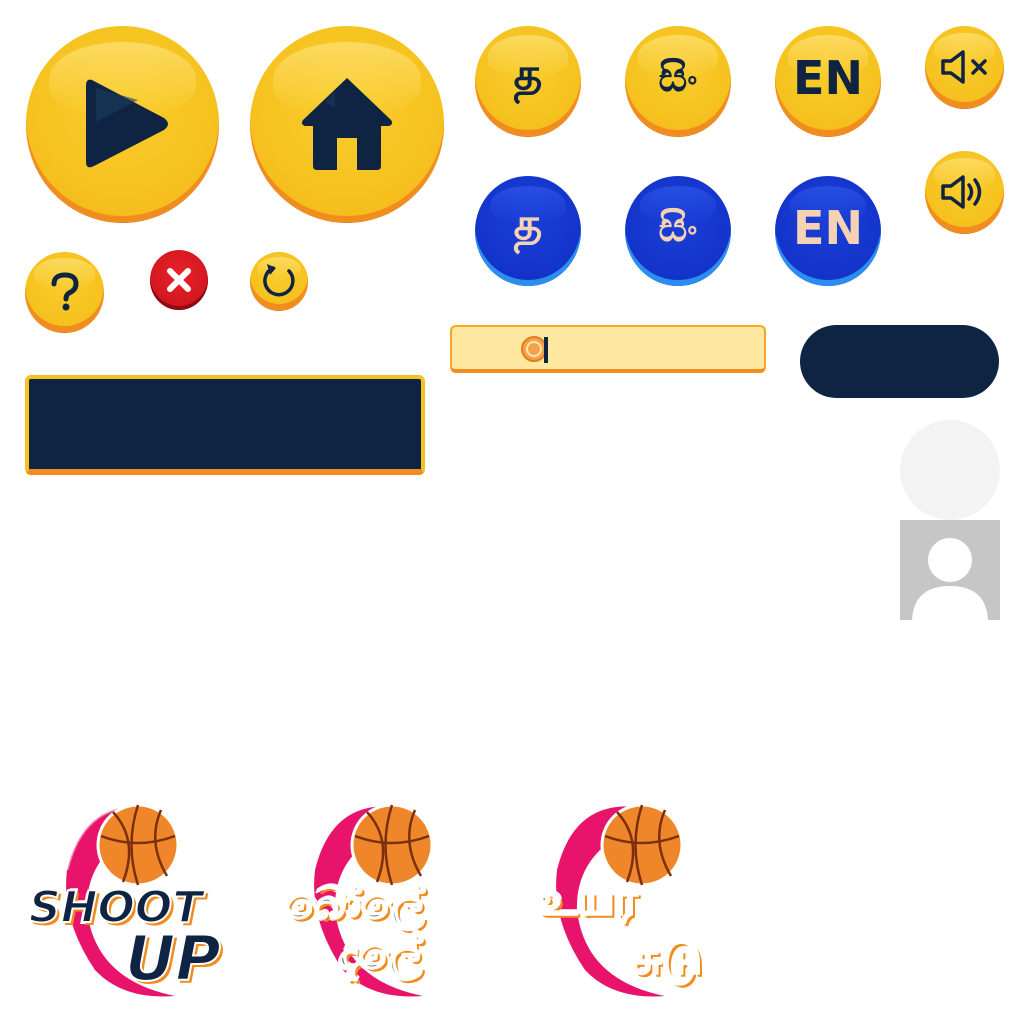  I want to click on logo-tamil: உயர சுடு, so click(632, 902).